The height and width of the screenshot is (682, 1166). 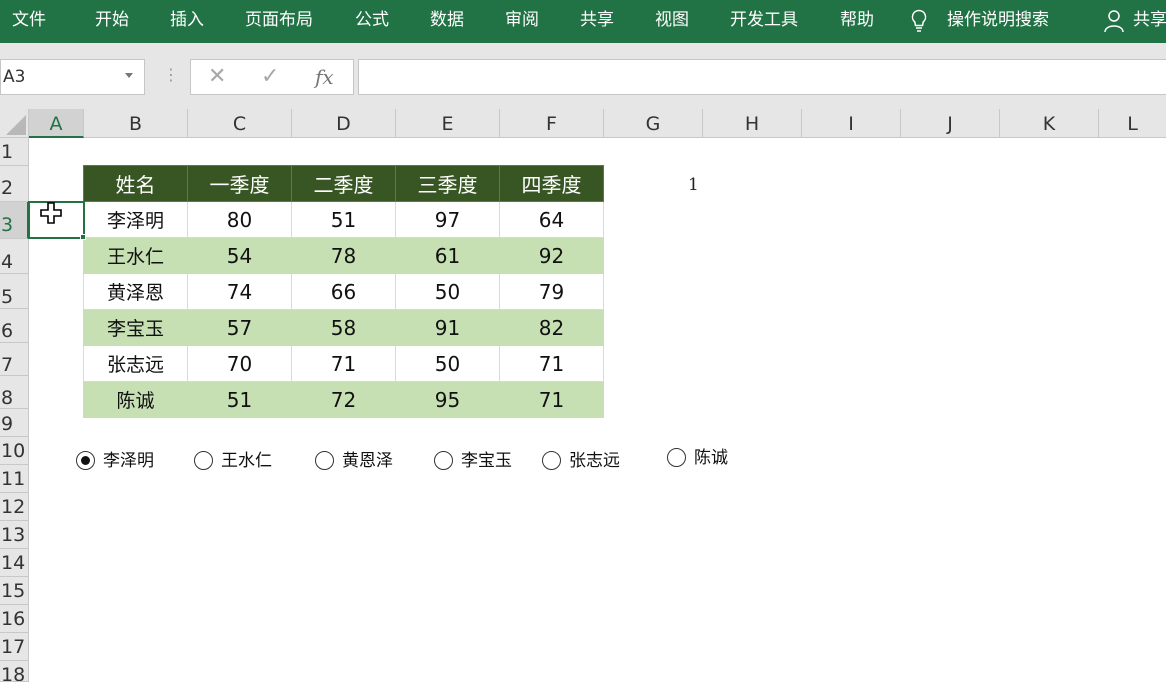 What do you see at coordinates (447, 21) in the screenshot?
I see `tab-data: 数据` at bounding box center [447, 21].